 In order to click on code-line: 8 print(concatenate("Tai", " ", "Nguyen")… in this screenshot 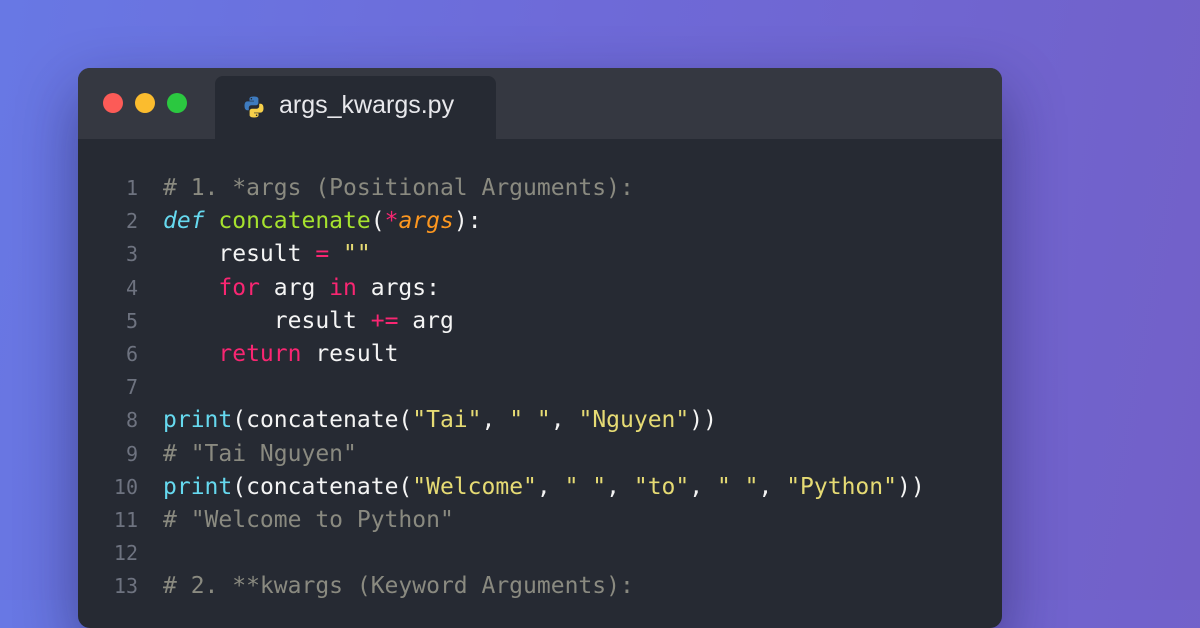, I will do `click(540, 420)`.